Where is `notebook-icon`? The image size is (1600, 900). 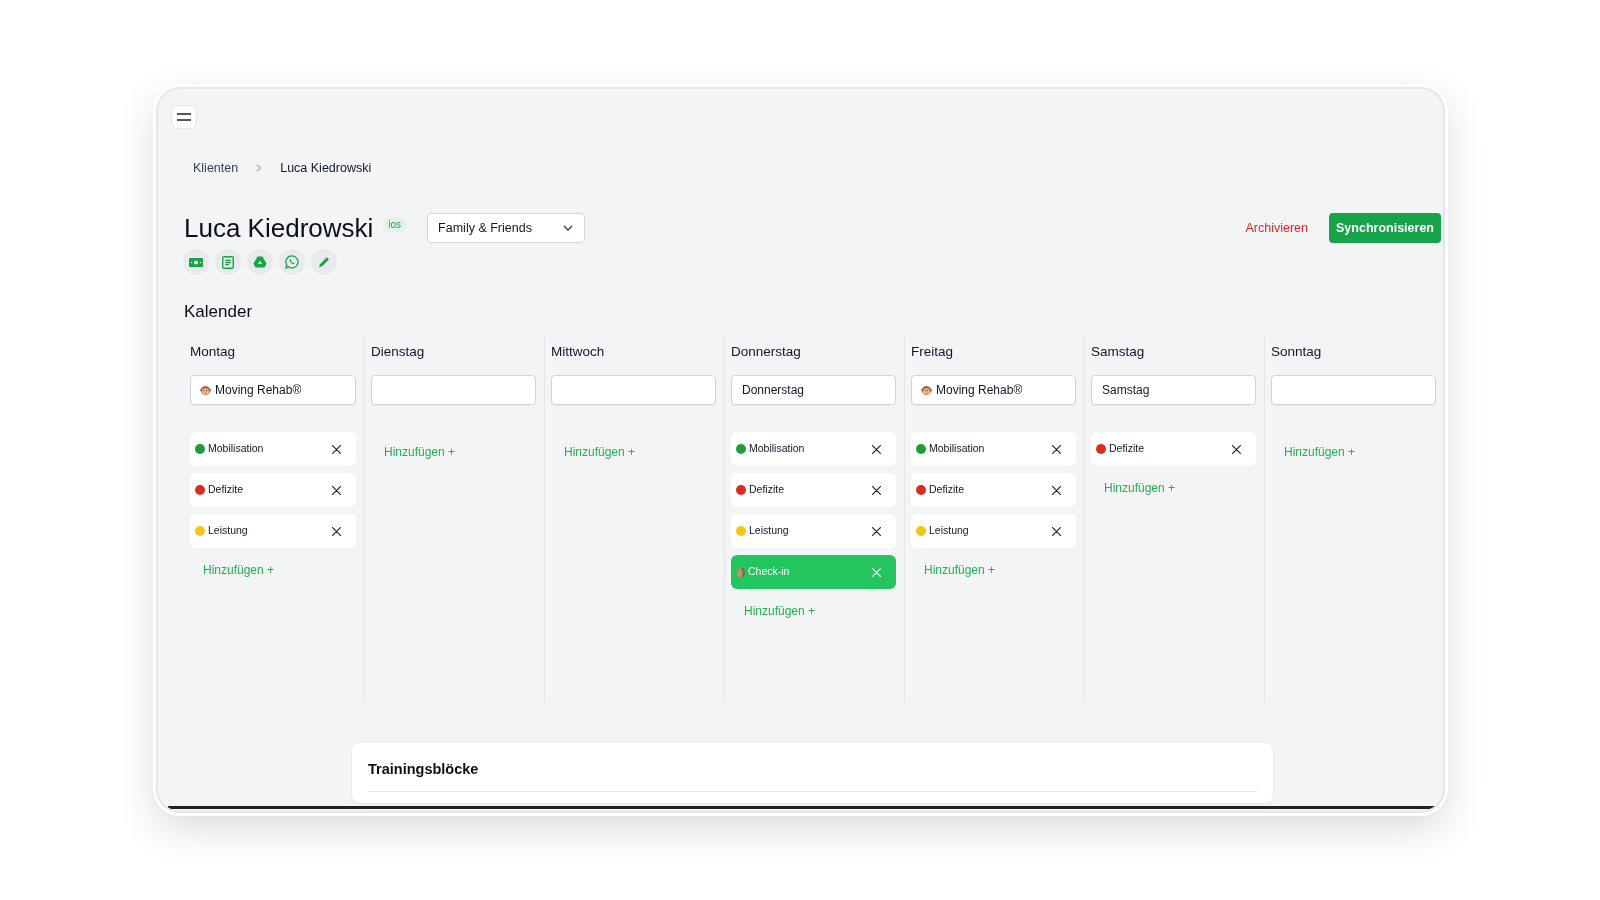 notebook-icon is located at coordinates (228, 262).